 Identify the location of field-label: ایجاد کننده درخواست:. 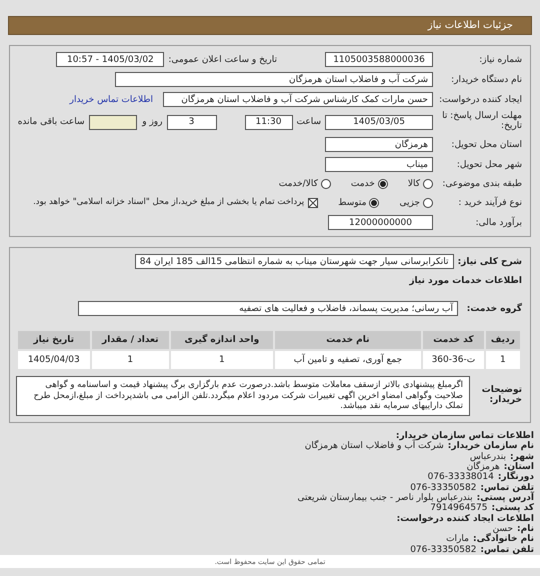
(480, 99).